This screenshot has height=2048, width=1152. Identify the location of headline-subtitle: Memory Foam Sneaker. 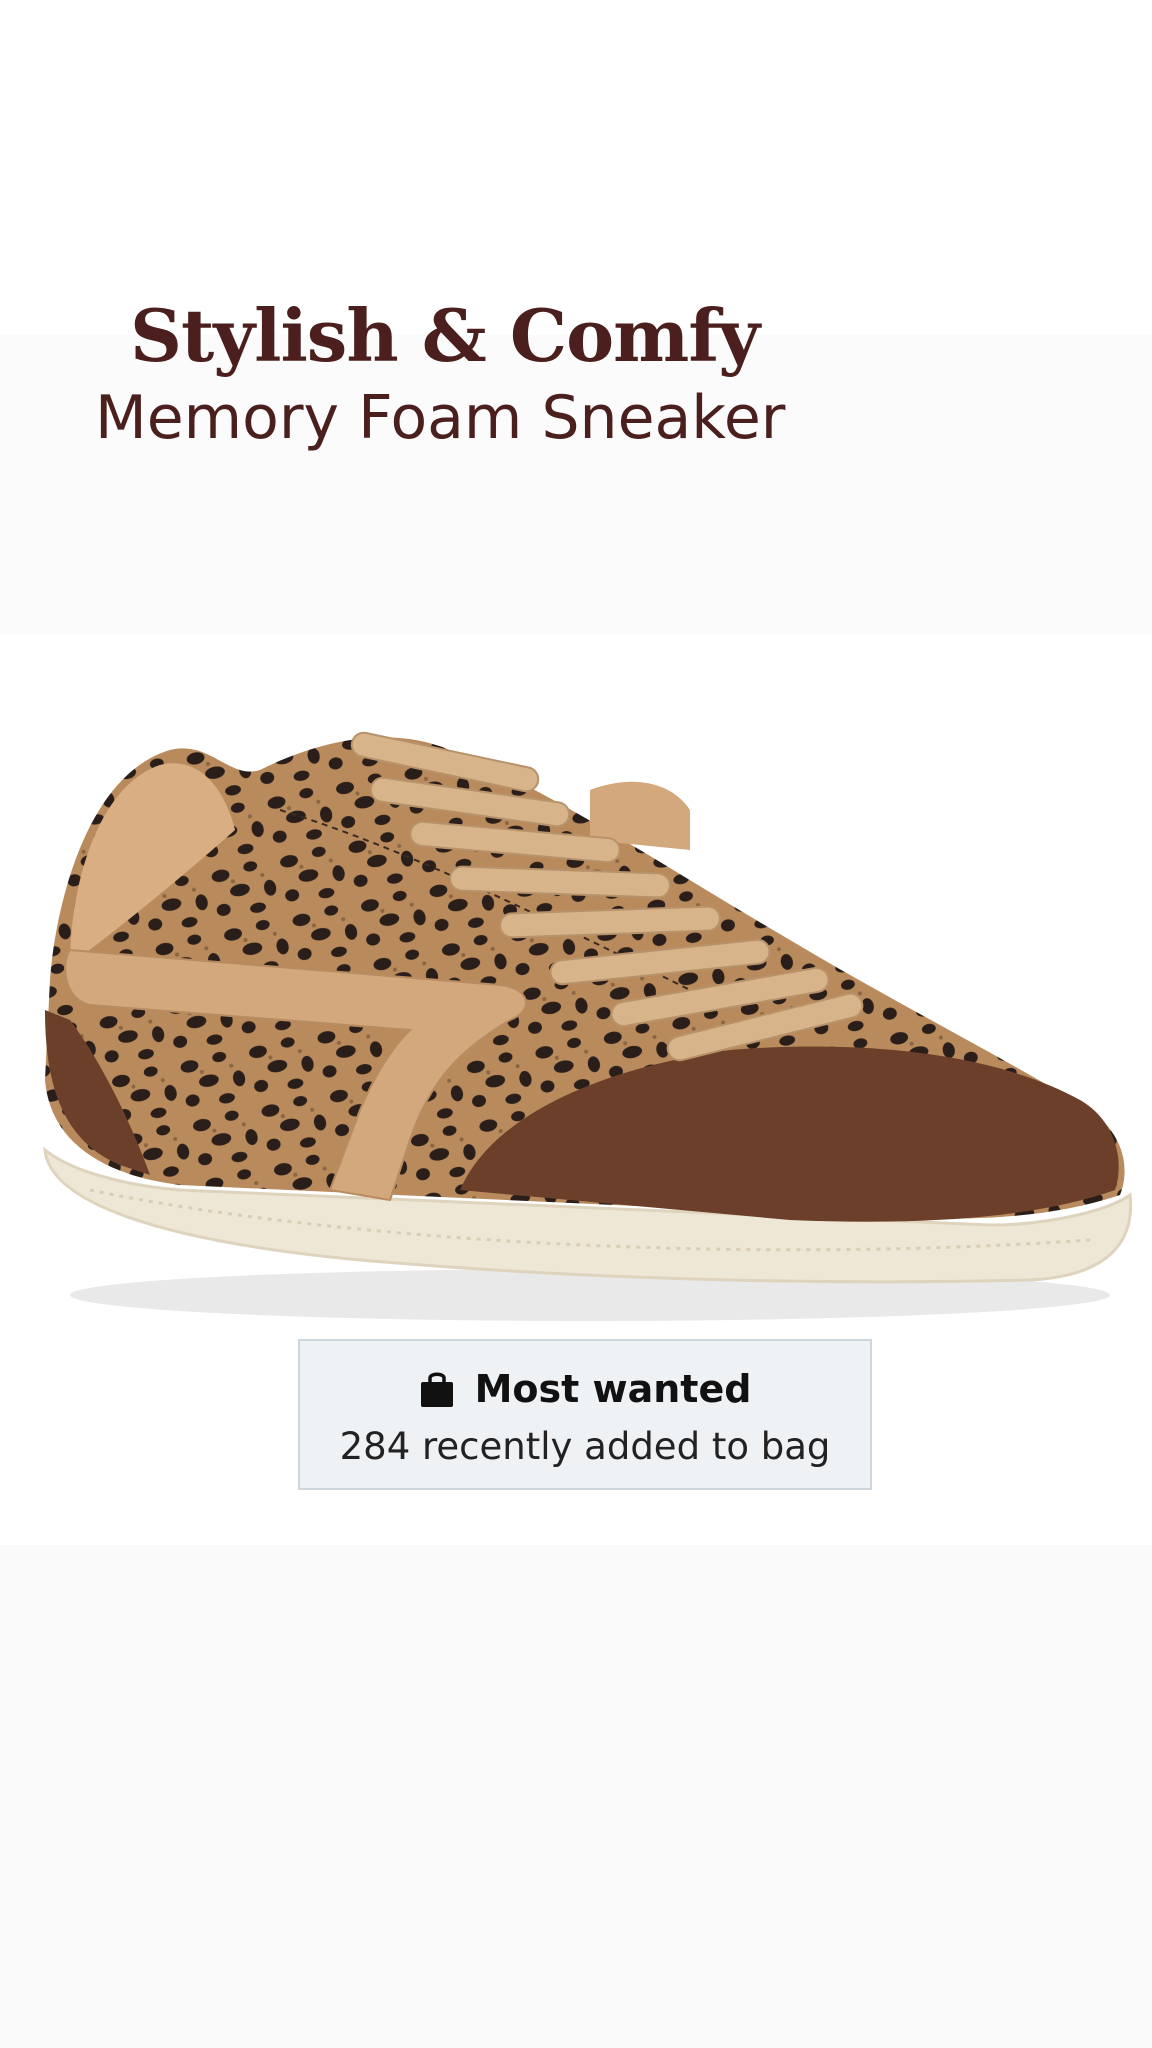
(440, 418).